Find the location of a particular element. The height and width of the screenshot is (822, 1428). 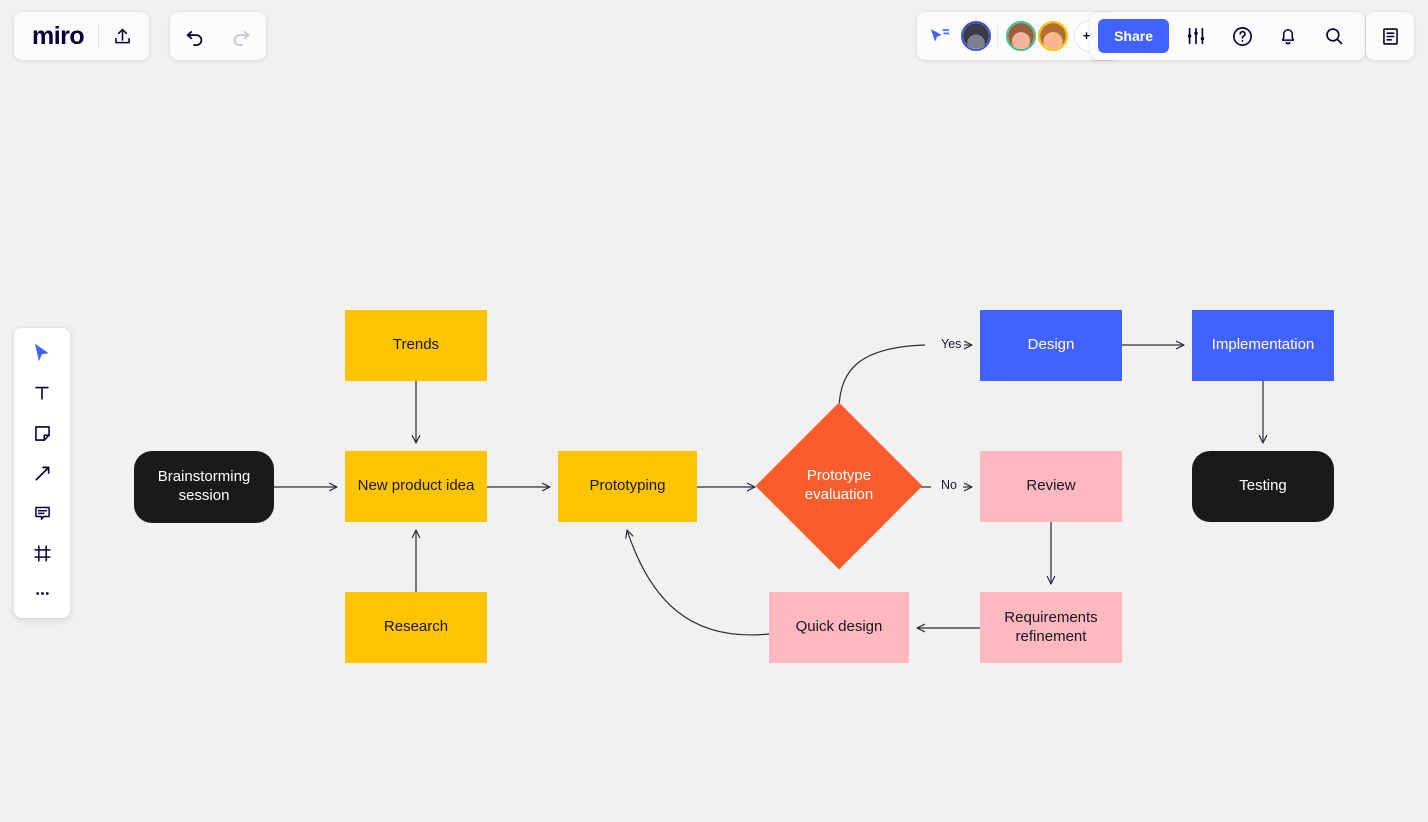

shape-tool is located at coordinates (42, 473).